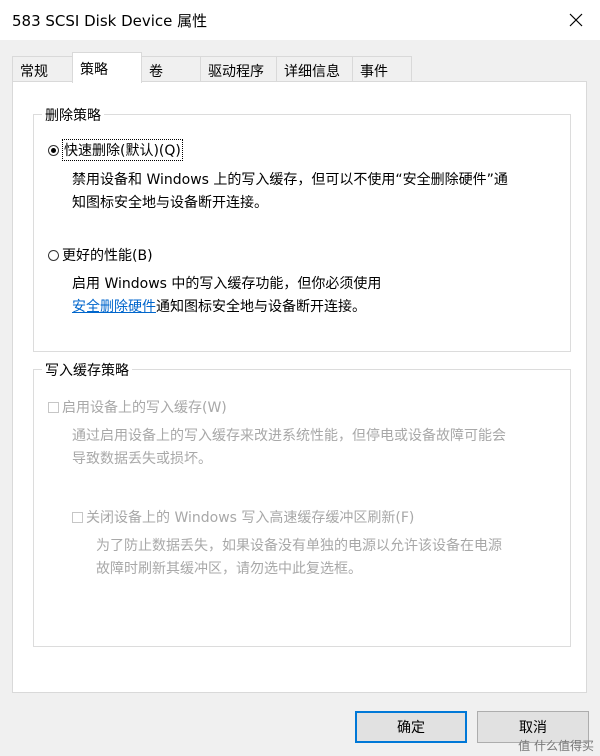  I want to click on disable-flush-label: 关闭设备上的 Windows 写入高速缓存缓冲区刷新(F), so click(250, 518).